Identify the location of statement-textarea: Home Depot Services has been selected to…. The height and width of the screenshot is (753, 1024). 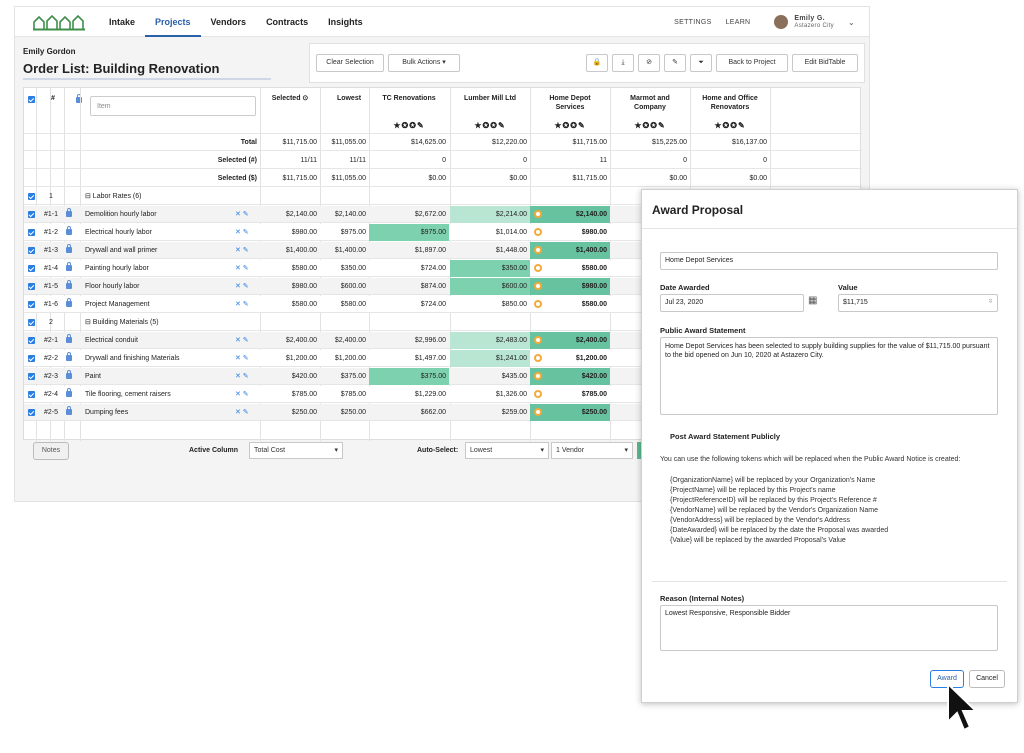
(829, 376).